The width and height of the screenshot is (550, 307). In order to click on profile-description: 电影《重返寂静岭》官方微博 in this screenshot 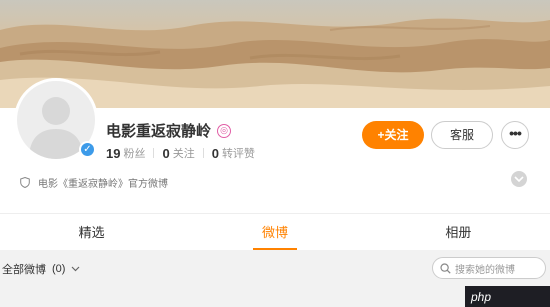, I will do `click(94, 182)`.